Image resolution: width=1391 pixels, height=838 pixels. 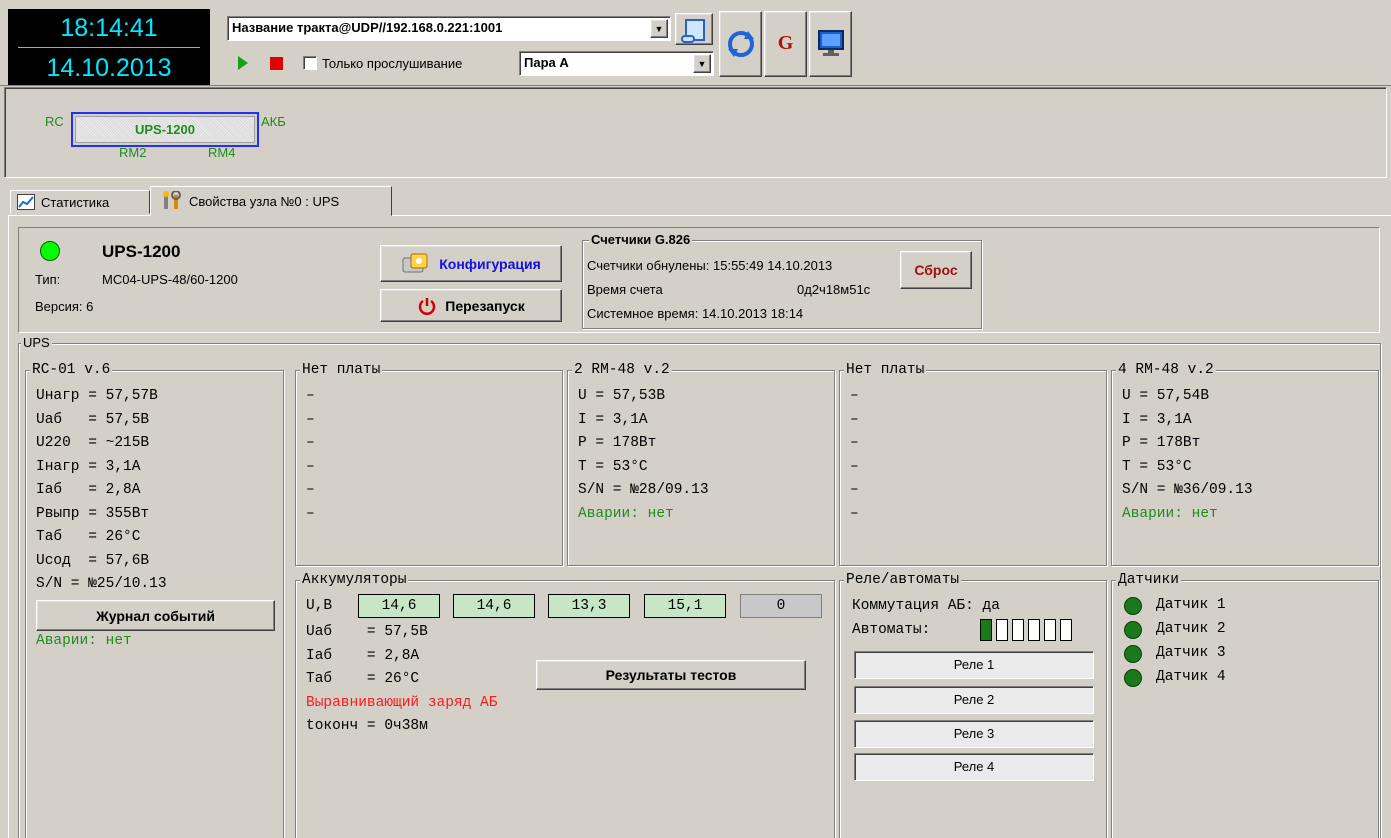 I want to click on slot-4-line: I = 3,1А, so click(x=1157, y=419).